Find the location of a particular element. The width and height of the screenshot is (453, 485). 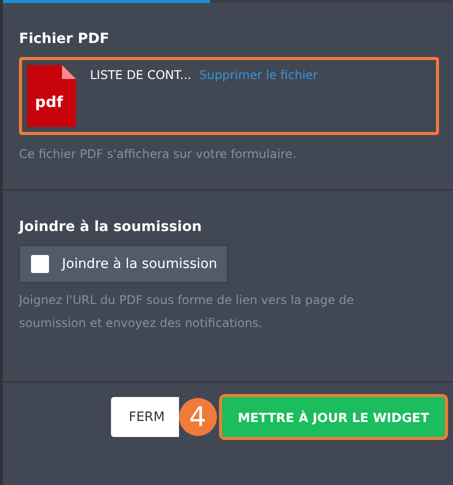

pdf-file-icon: pdf is located at coordinates (51, 96).